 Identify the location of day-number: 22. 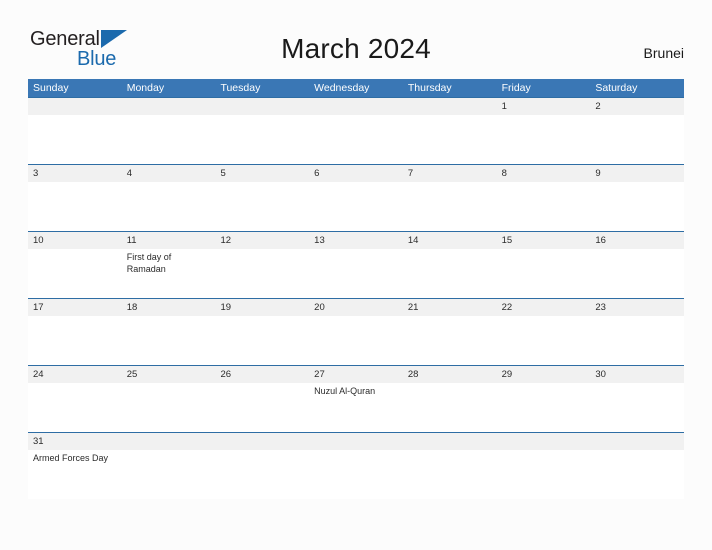
(544, 307).